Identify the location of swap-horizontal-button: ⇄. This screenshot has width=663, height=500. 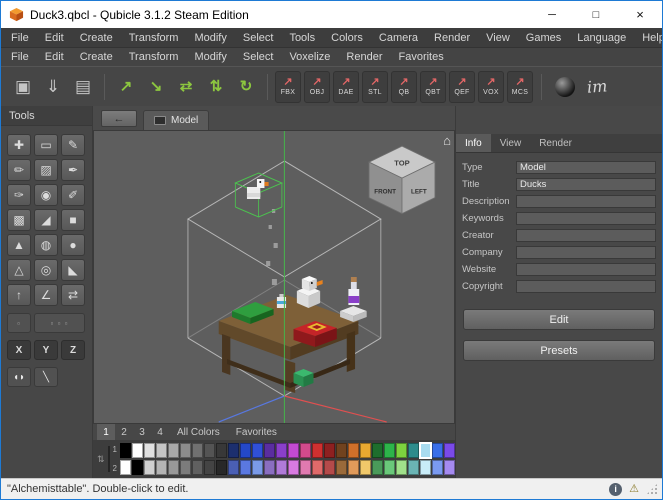
(186, 87).